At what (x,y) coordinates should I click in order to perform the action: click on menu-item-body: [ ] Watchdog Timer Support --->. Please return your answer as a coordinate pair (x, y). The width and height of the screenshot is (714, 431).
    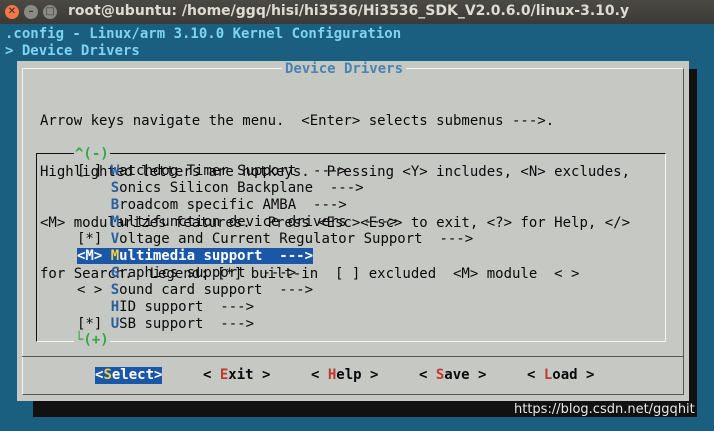
    Looking at the image, I should click on (212, 171).